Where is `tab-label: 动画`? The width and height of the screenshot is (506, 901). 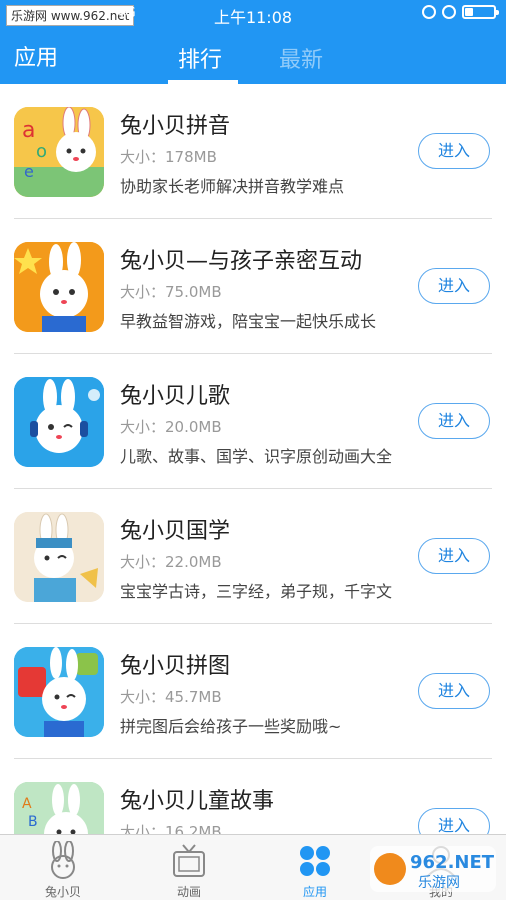 tab-label: 动画 is located at coordinates (188, 892).